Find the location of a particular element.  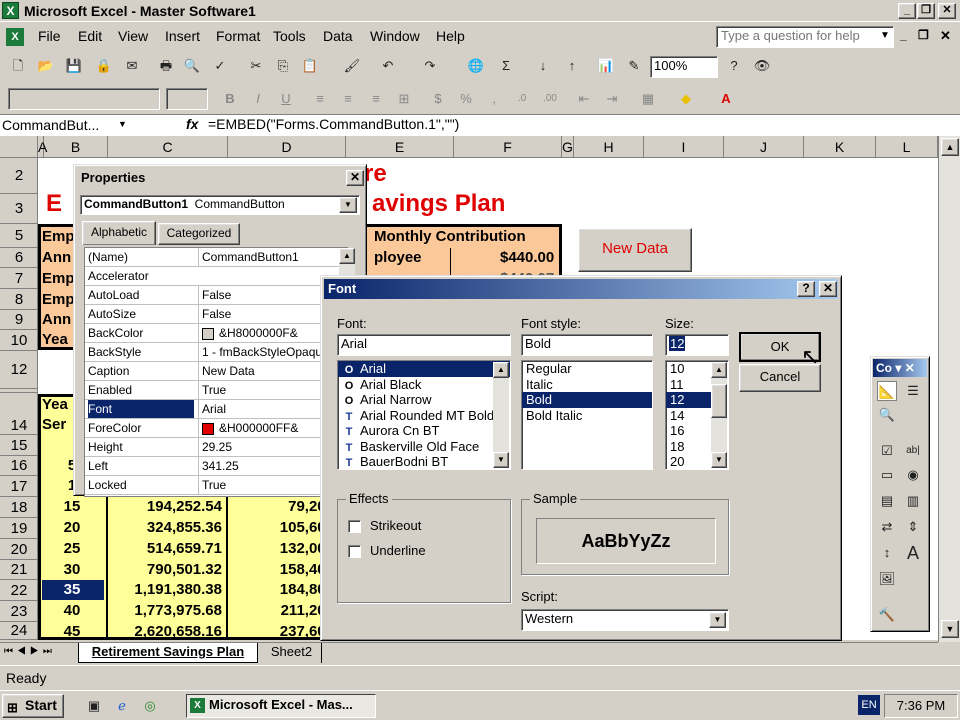

script-dropdown-icon: ▼ is located at coordinates (717, 620).